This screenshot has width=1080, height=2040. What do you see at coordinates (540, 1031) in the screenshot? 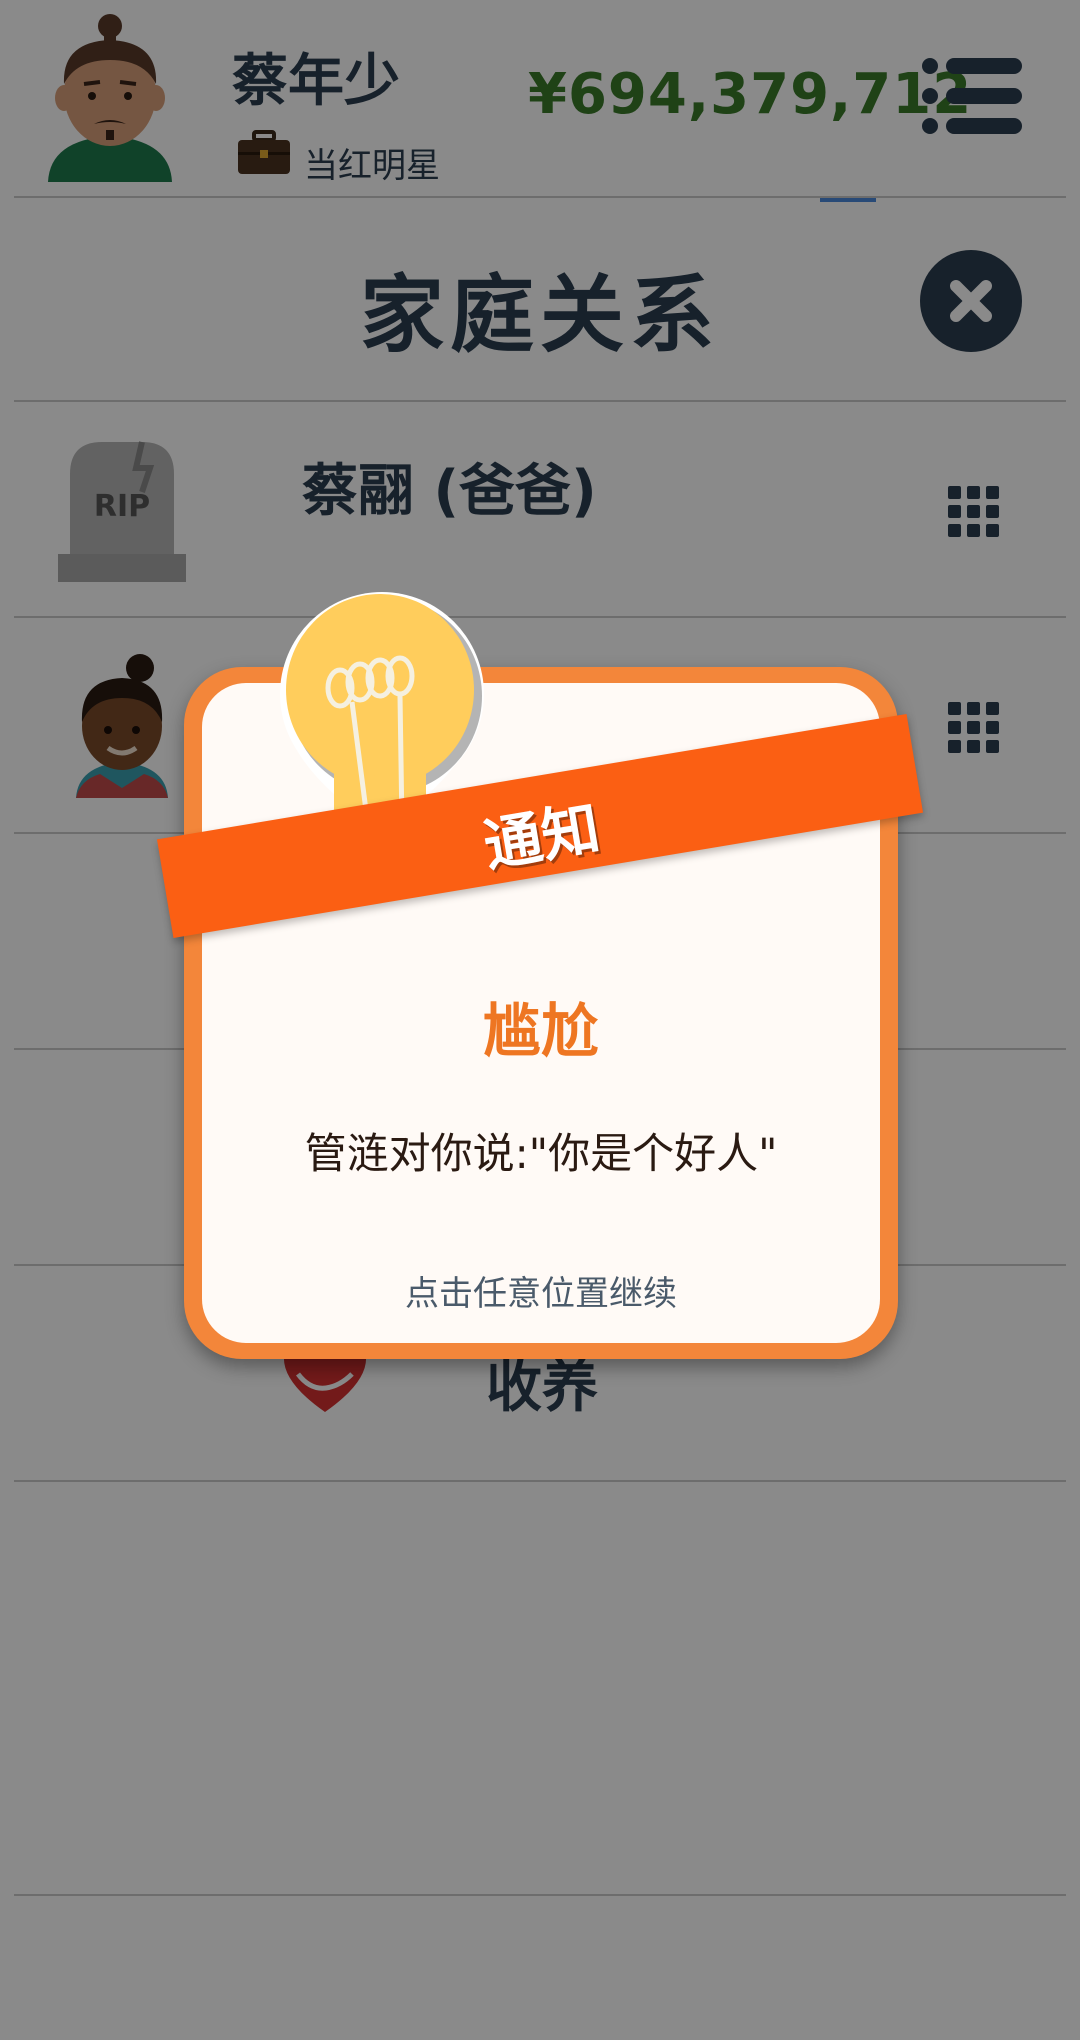
I see `notice-title: 尴尬` at bounding box center [540, 1031].